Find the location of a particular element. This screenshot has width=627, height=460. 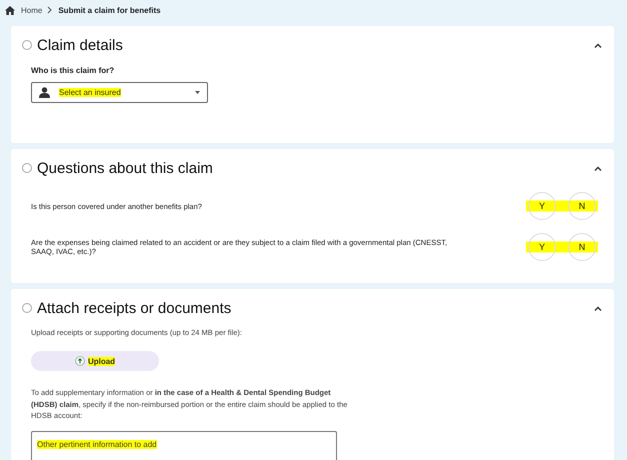

upload-arrow-icon is located at coordinates (79, 361).